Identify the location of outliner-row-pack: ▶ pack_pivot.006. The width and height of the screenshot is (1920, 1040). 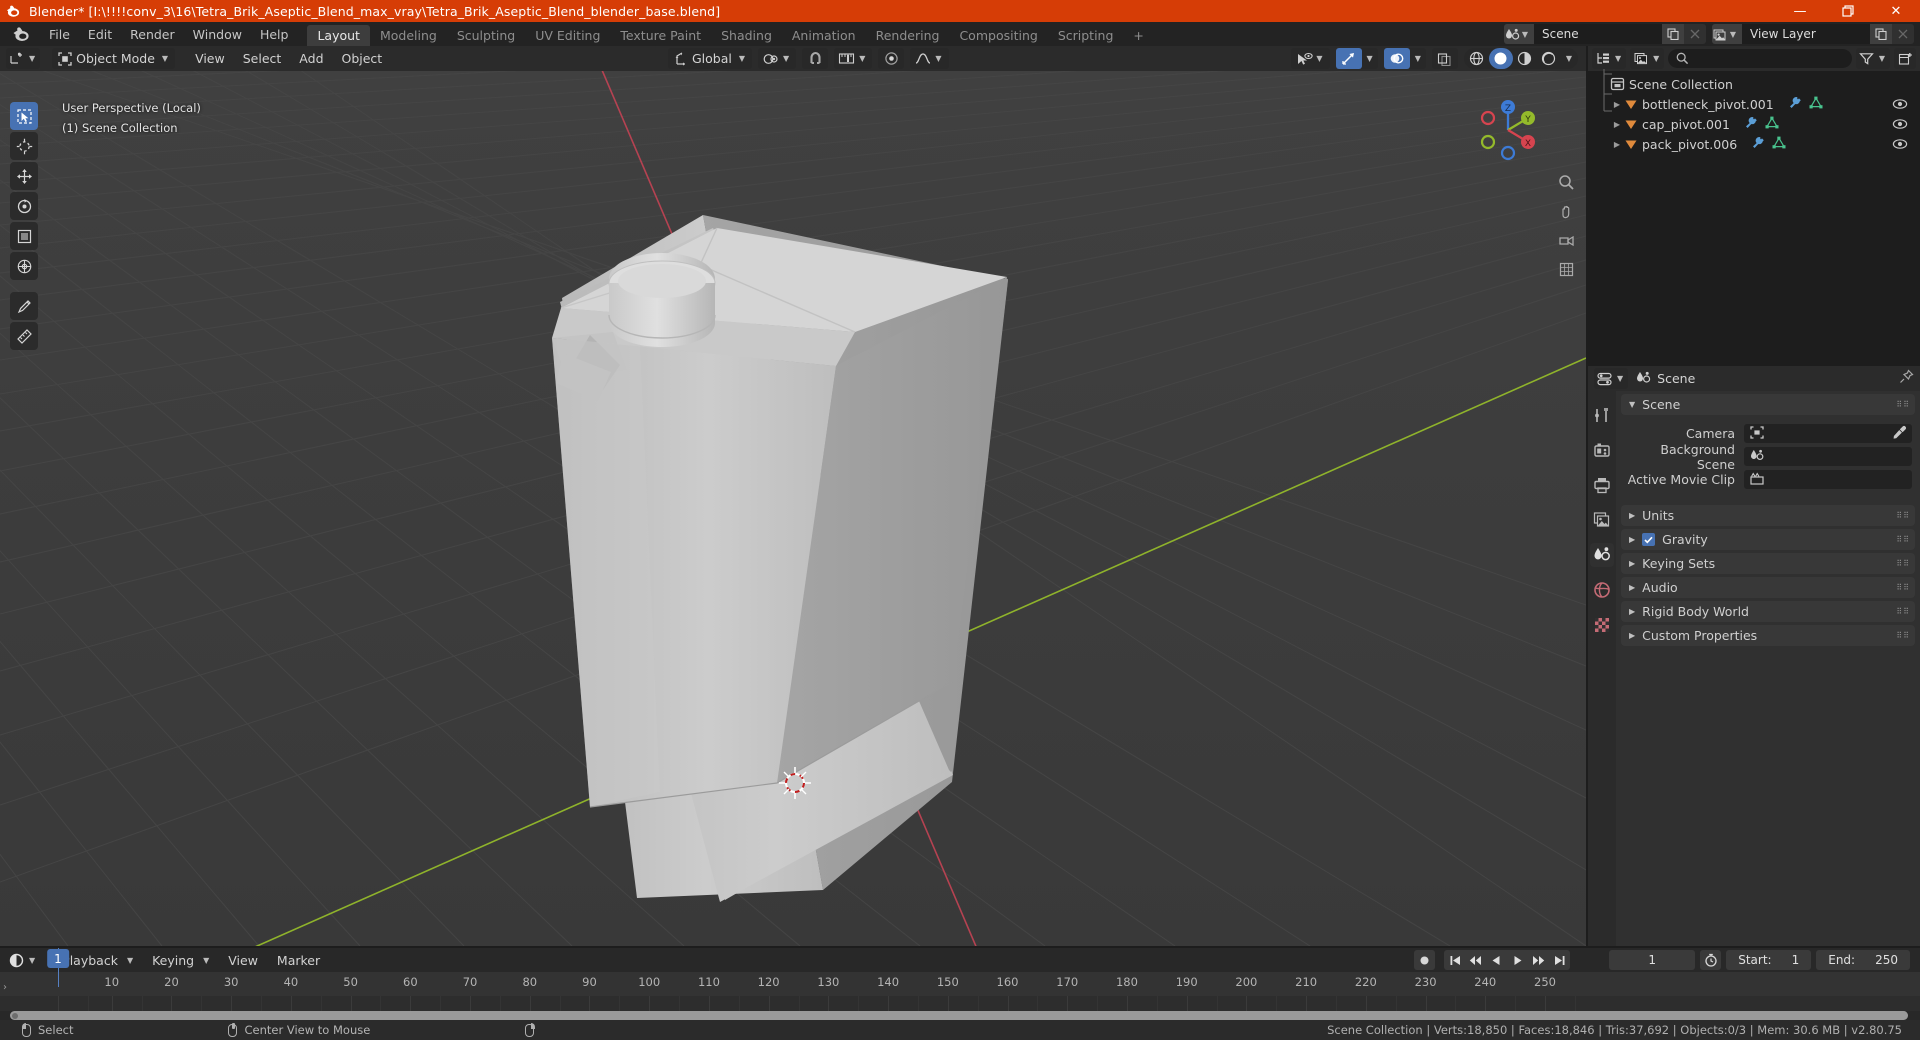
(1754, 144).